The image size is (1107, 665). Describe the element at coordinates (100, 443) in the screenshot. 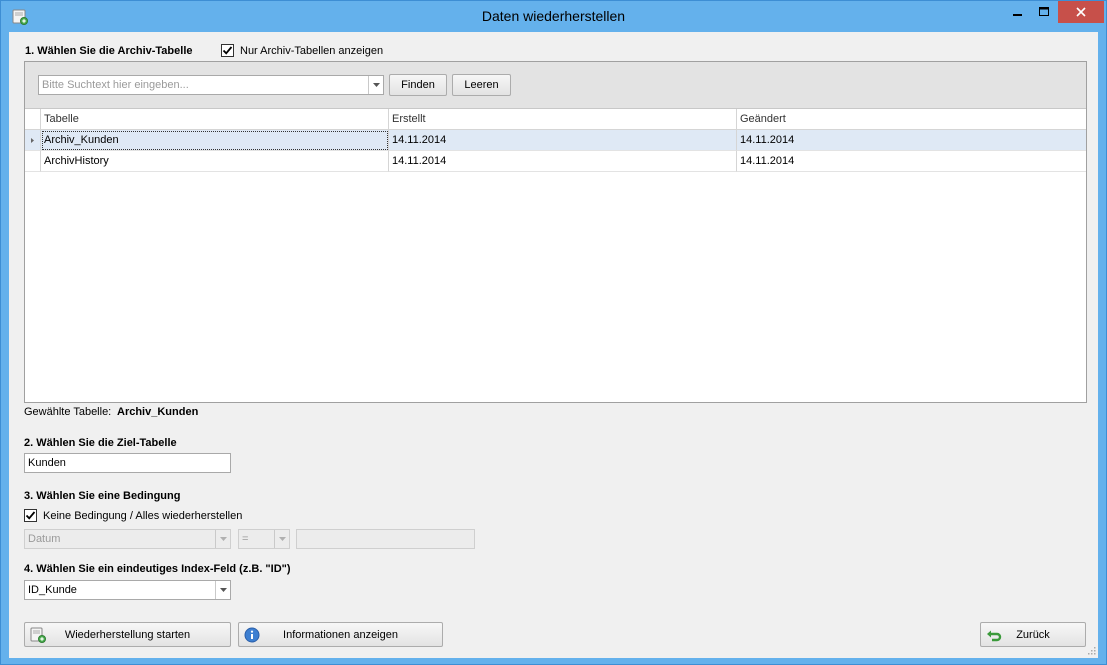

I see `section2-heading: 2. Wählen Sie die Ziel-Tabelle` at that location.